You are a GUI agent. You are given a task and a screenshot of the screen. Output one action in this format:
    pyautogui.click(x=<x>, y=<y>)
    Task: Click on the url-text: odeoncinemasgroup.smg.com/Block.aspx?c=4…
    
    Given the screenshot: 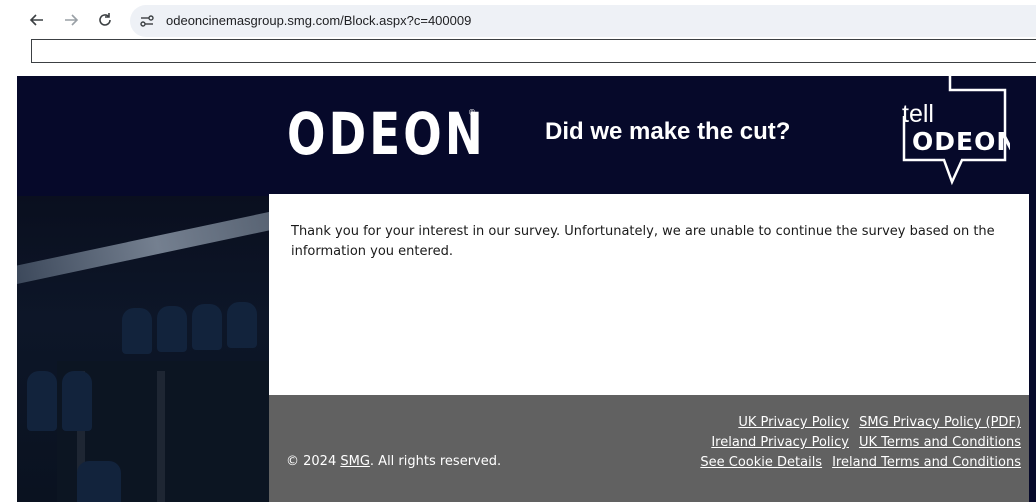 What is the action you would take?
    pyautogui.click(x=319, y=20)
    